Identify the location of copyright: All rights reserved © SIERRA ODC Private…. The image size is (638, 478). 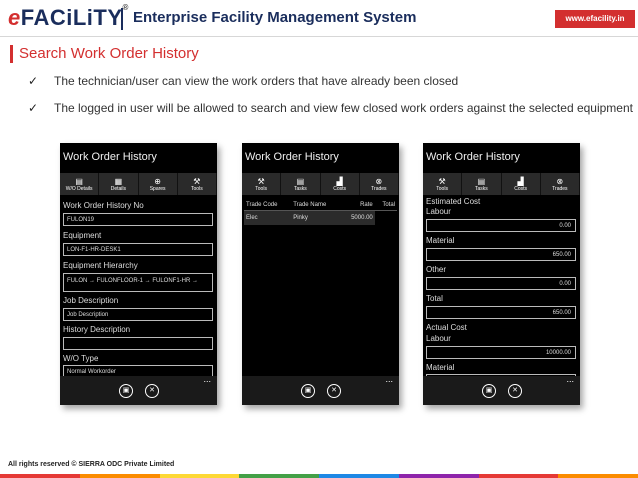
(91, 464).